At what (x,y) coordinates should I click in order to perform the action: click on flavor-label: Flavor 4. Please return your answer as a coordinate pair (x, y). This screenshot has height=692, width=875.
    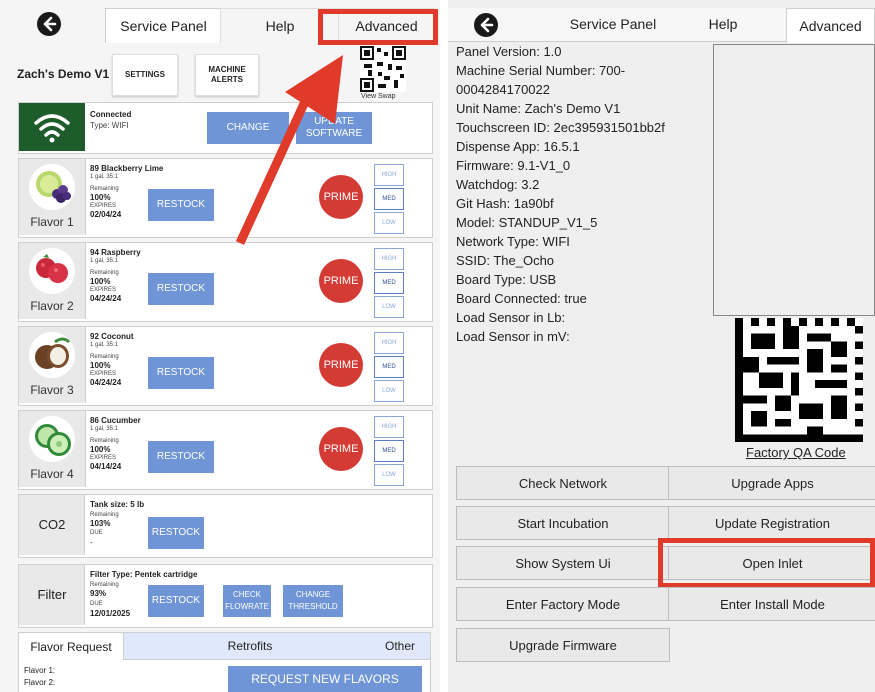
    Looking at the image, I should click on (52, 474).